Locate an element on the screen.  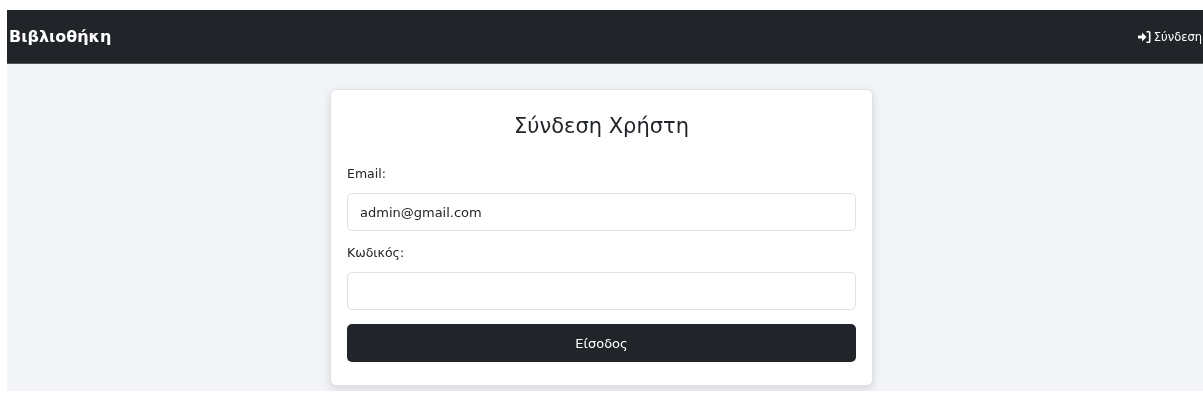
field-label: Email: is located at coordinates (367, 173).